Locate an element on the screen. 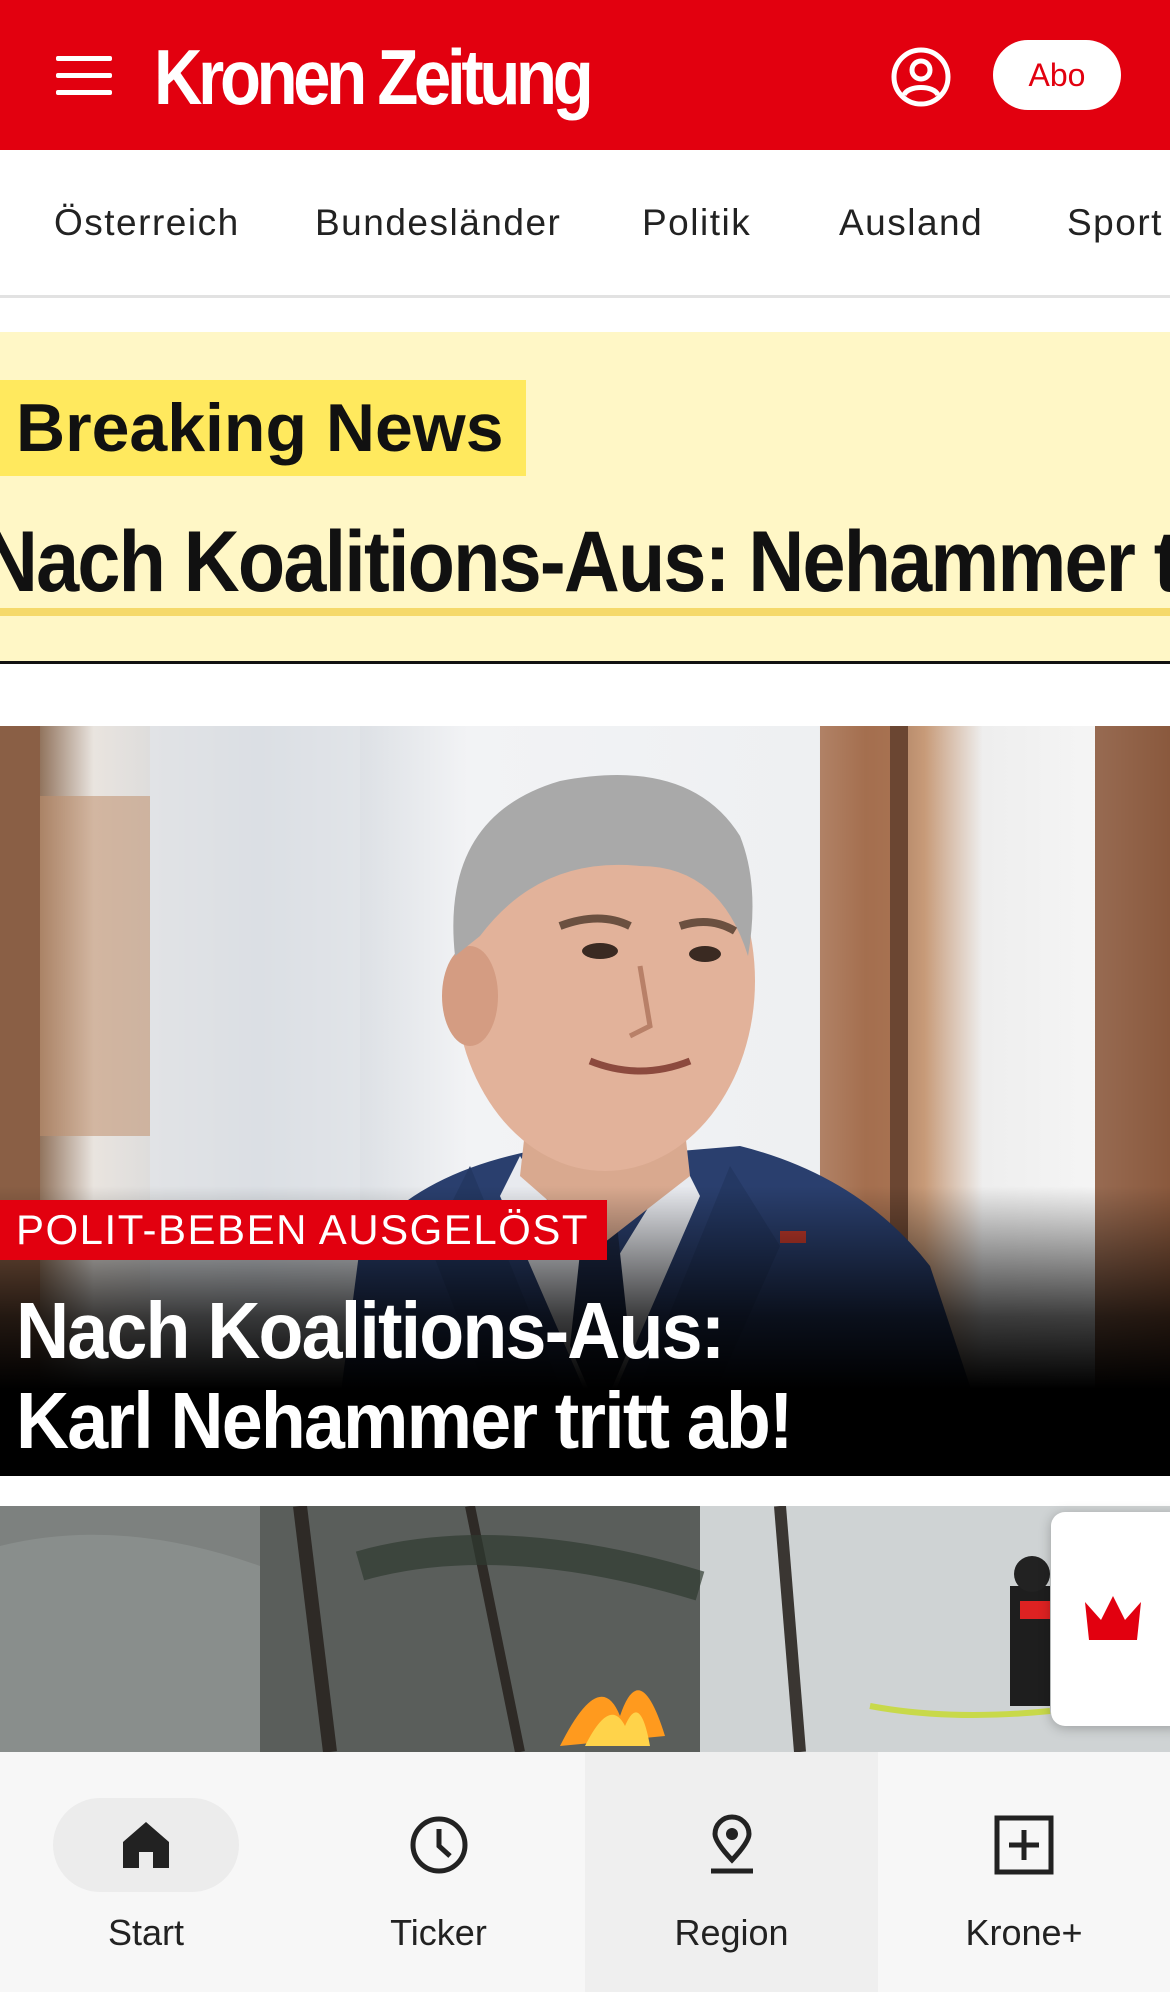  nav-item-oesterreich: Österreich is located at coordinates (147, 223).